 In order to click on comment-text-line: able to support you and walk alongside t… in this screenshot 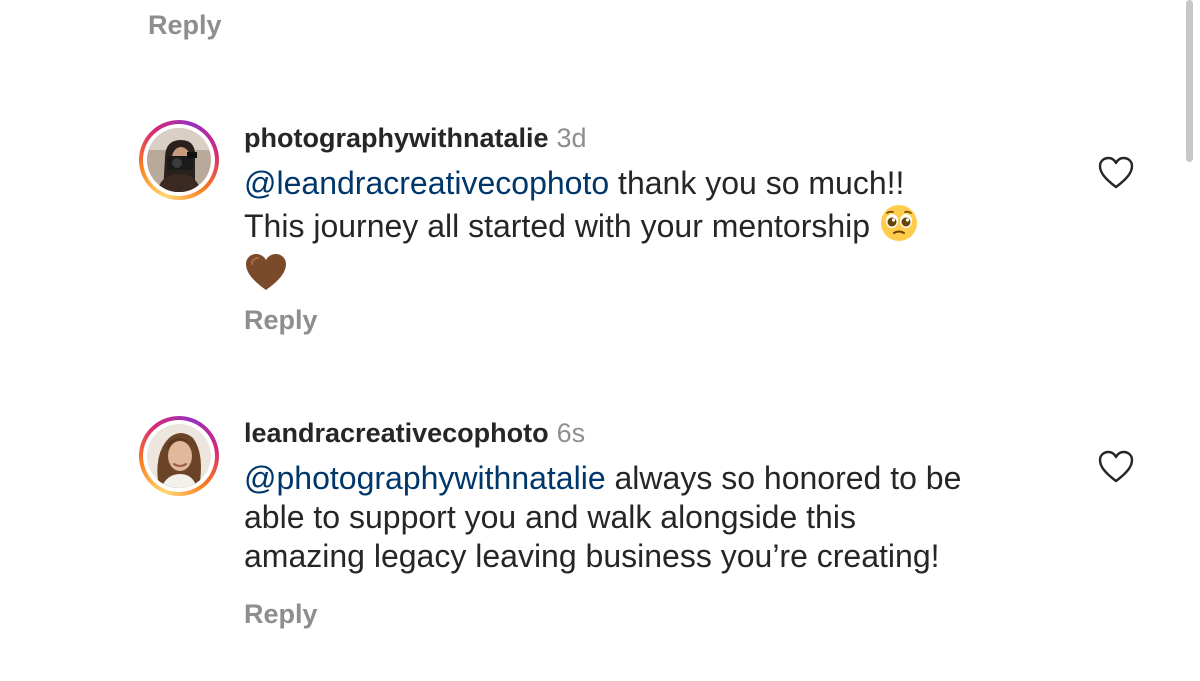, I will do `click(550, 517)`.